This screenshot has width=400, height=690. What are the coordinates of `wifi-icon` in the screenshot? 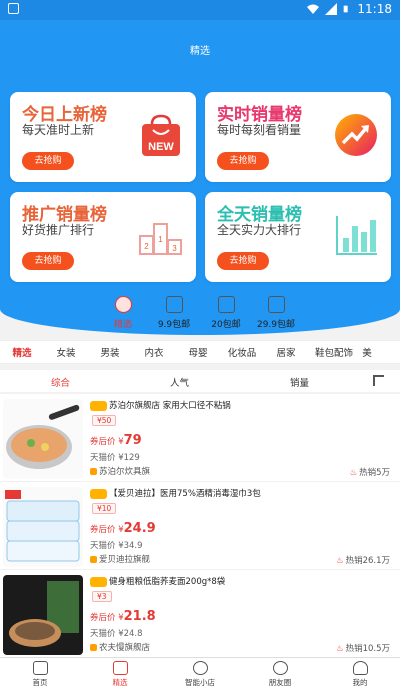 It's located at (313, 9).